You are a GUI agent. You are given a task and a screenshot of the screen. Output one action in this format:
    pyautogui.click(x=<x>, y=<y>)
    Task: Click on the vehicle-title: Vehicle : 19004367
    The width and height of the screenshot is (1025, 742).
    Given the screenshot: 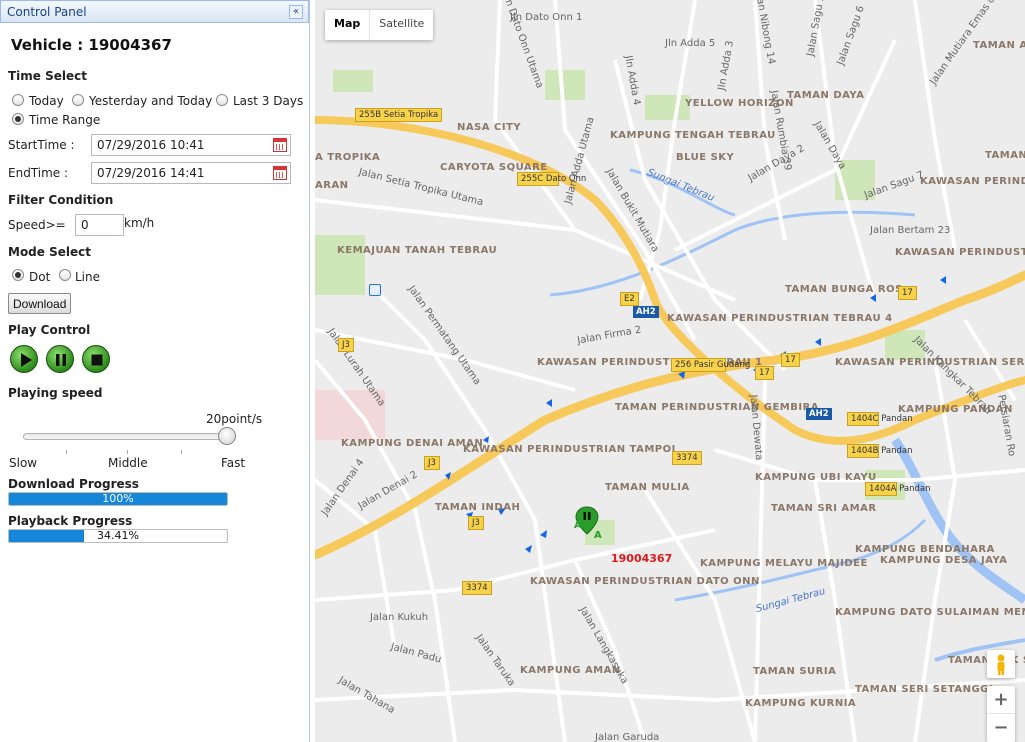 What is the action you would take?
    pyautogui.click(x=91, y=45)
    